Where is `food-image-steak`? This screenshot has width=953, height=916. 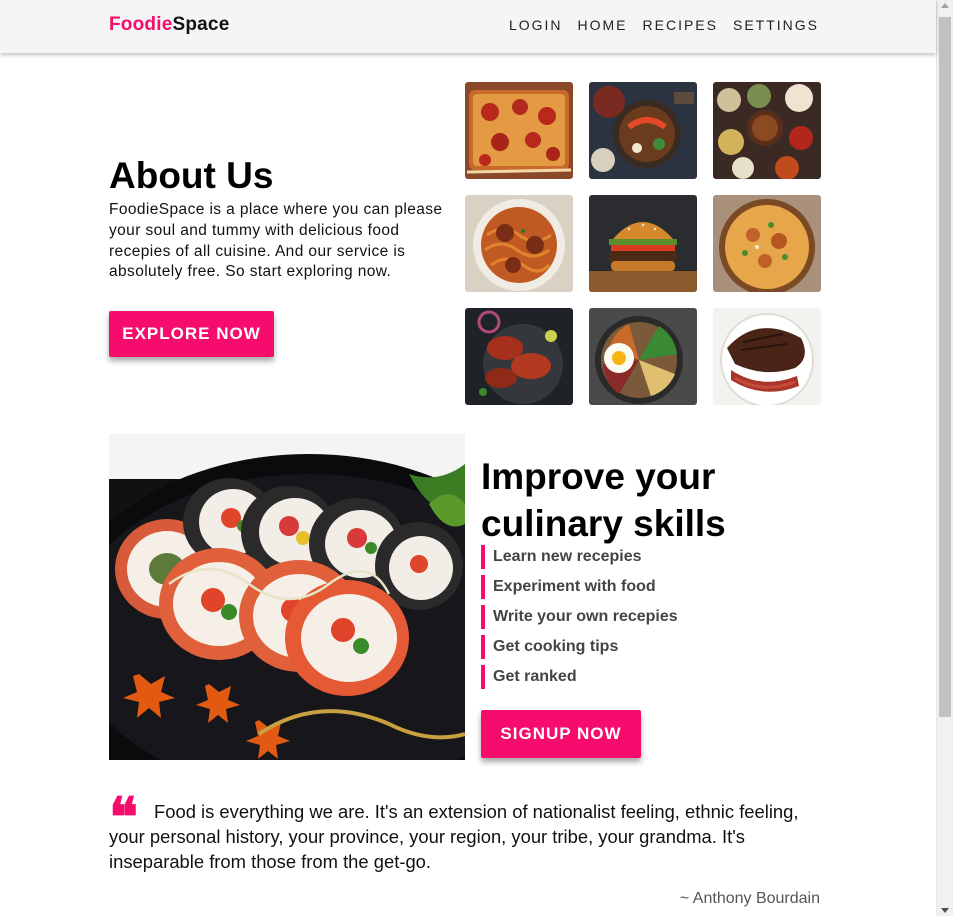 food-image-steak is located at coordinates (767, 356).